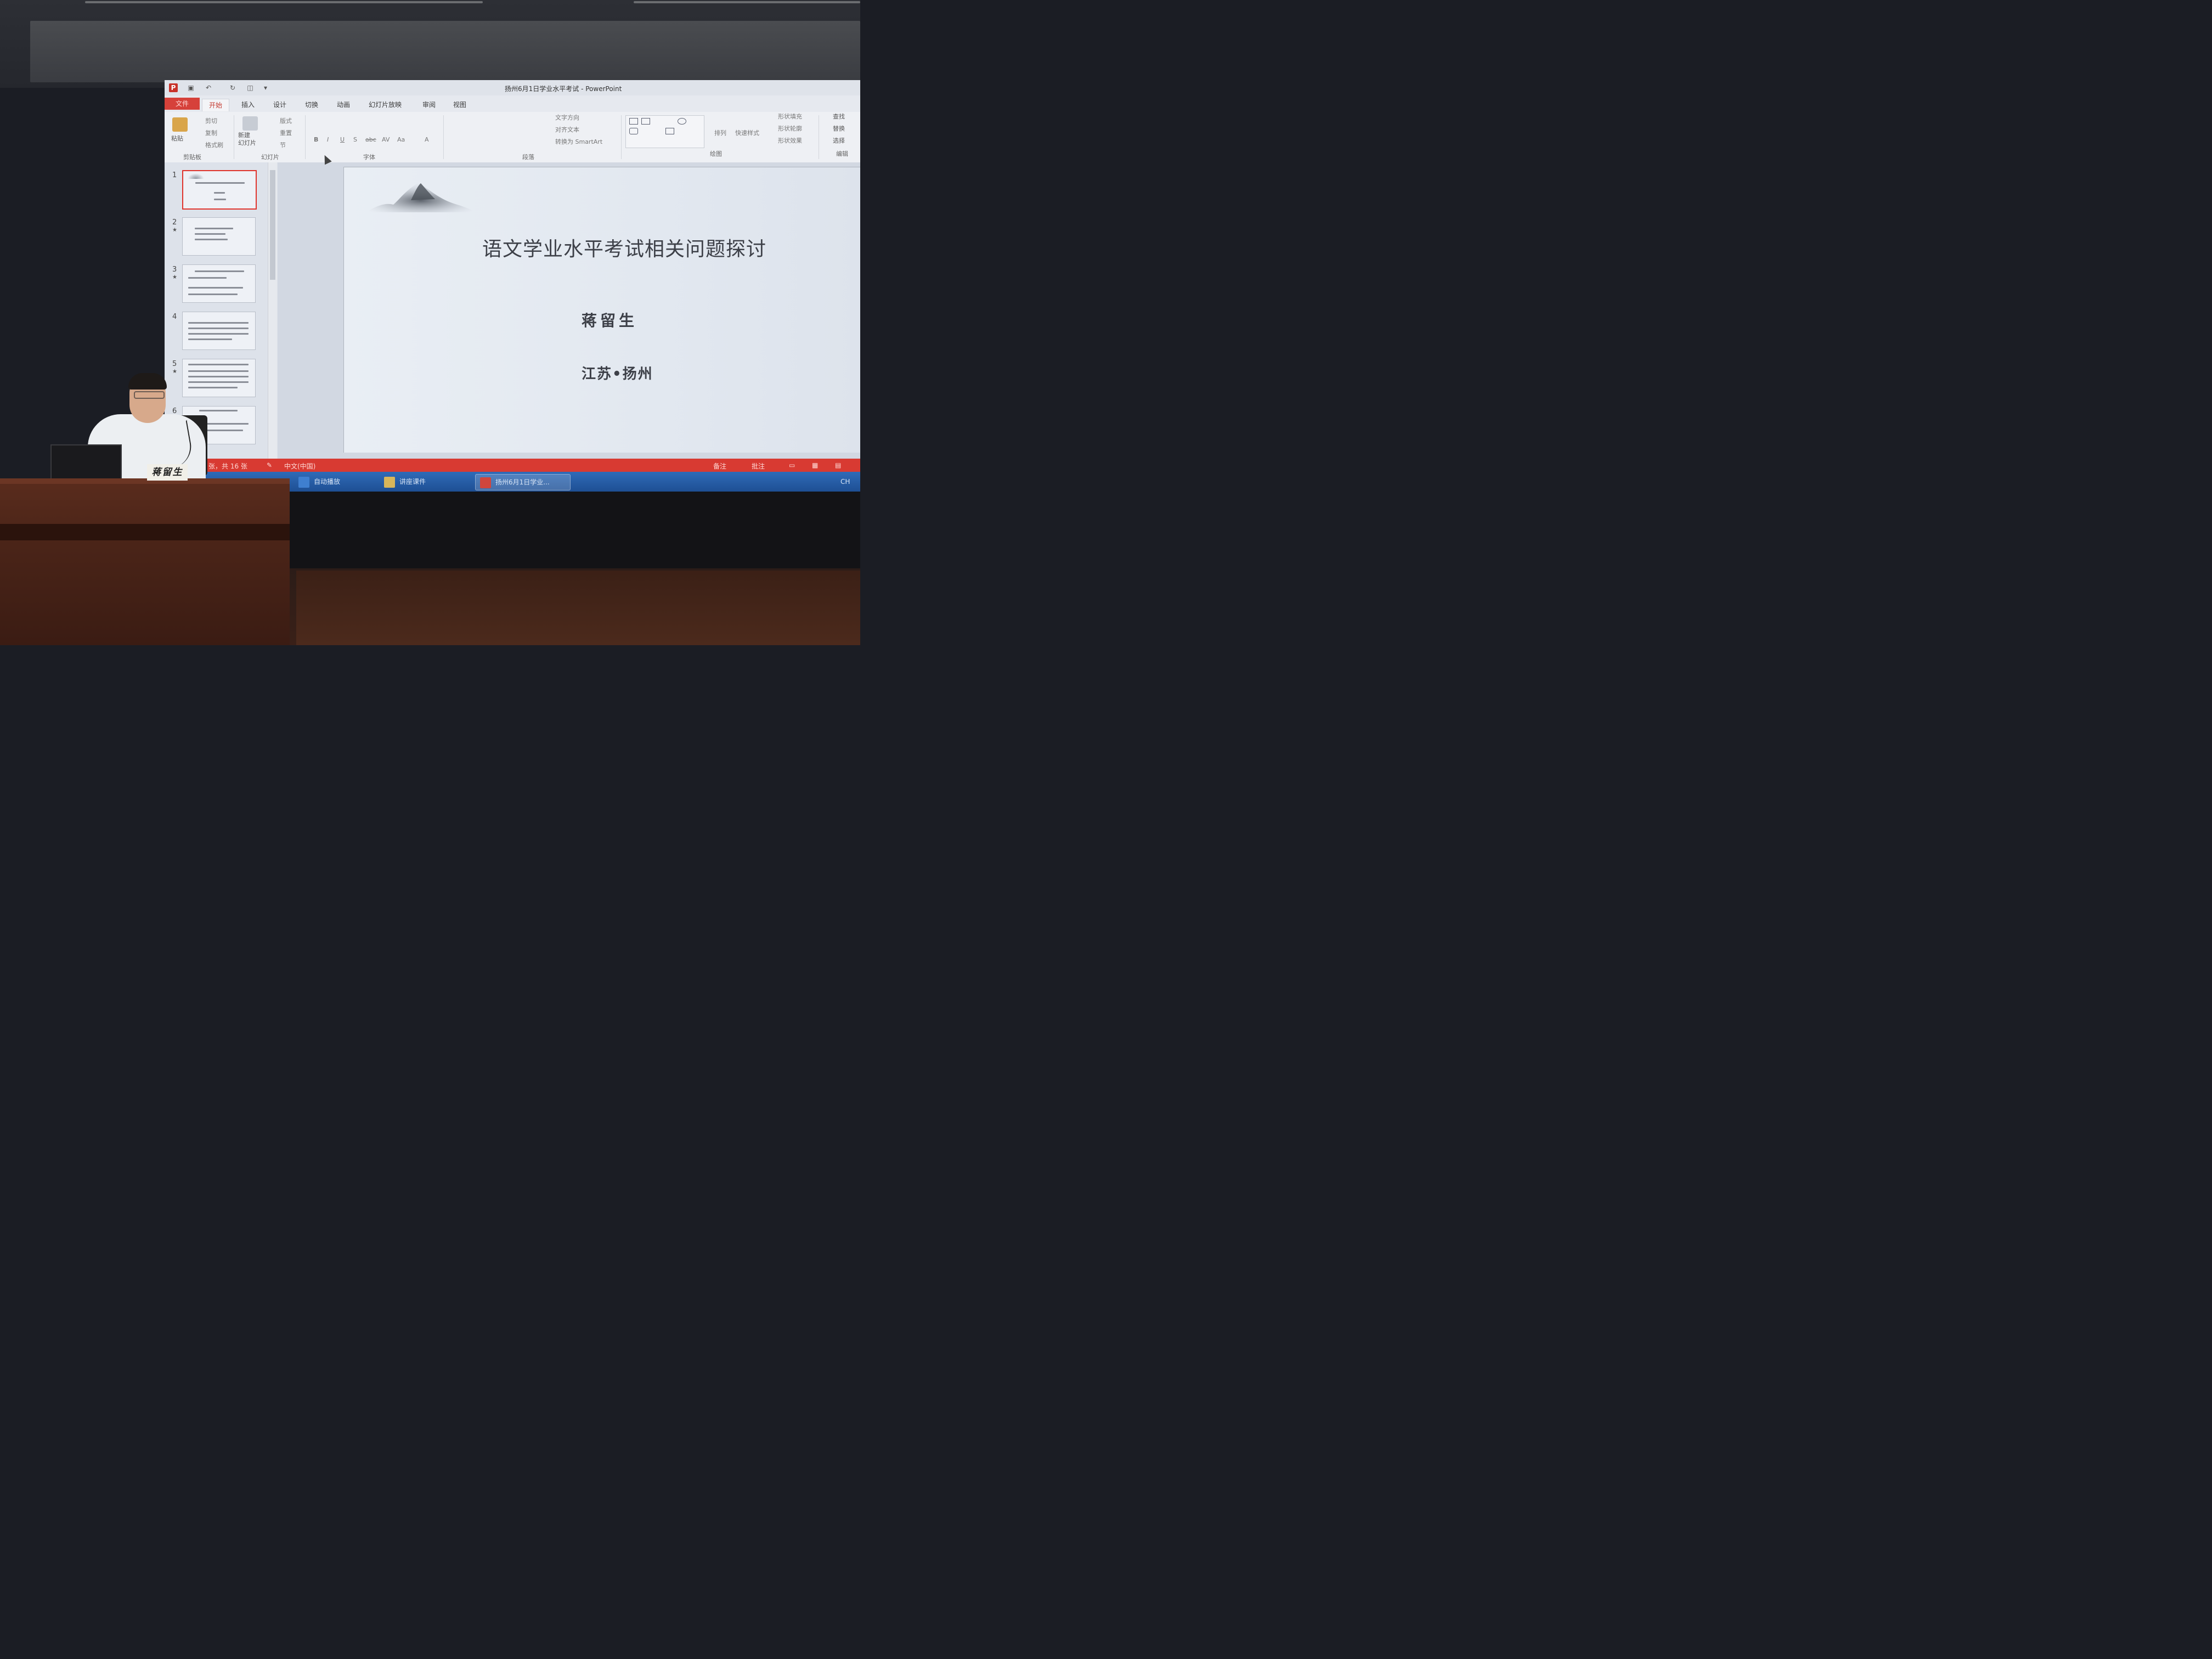 The image size is (2212, 1659). I want to click on tab-review: 审阅, so click(429, 105).